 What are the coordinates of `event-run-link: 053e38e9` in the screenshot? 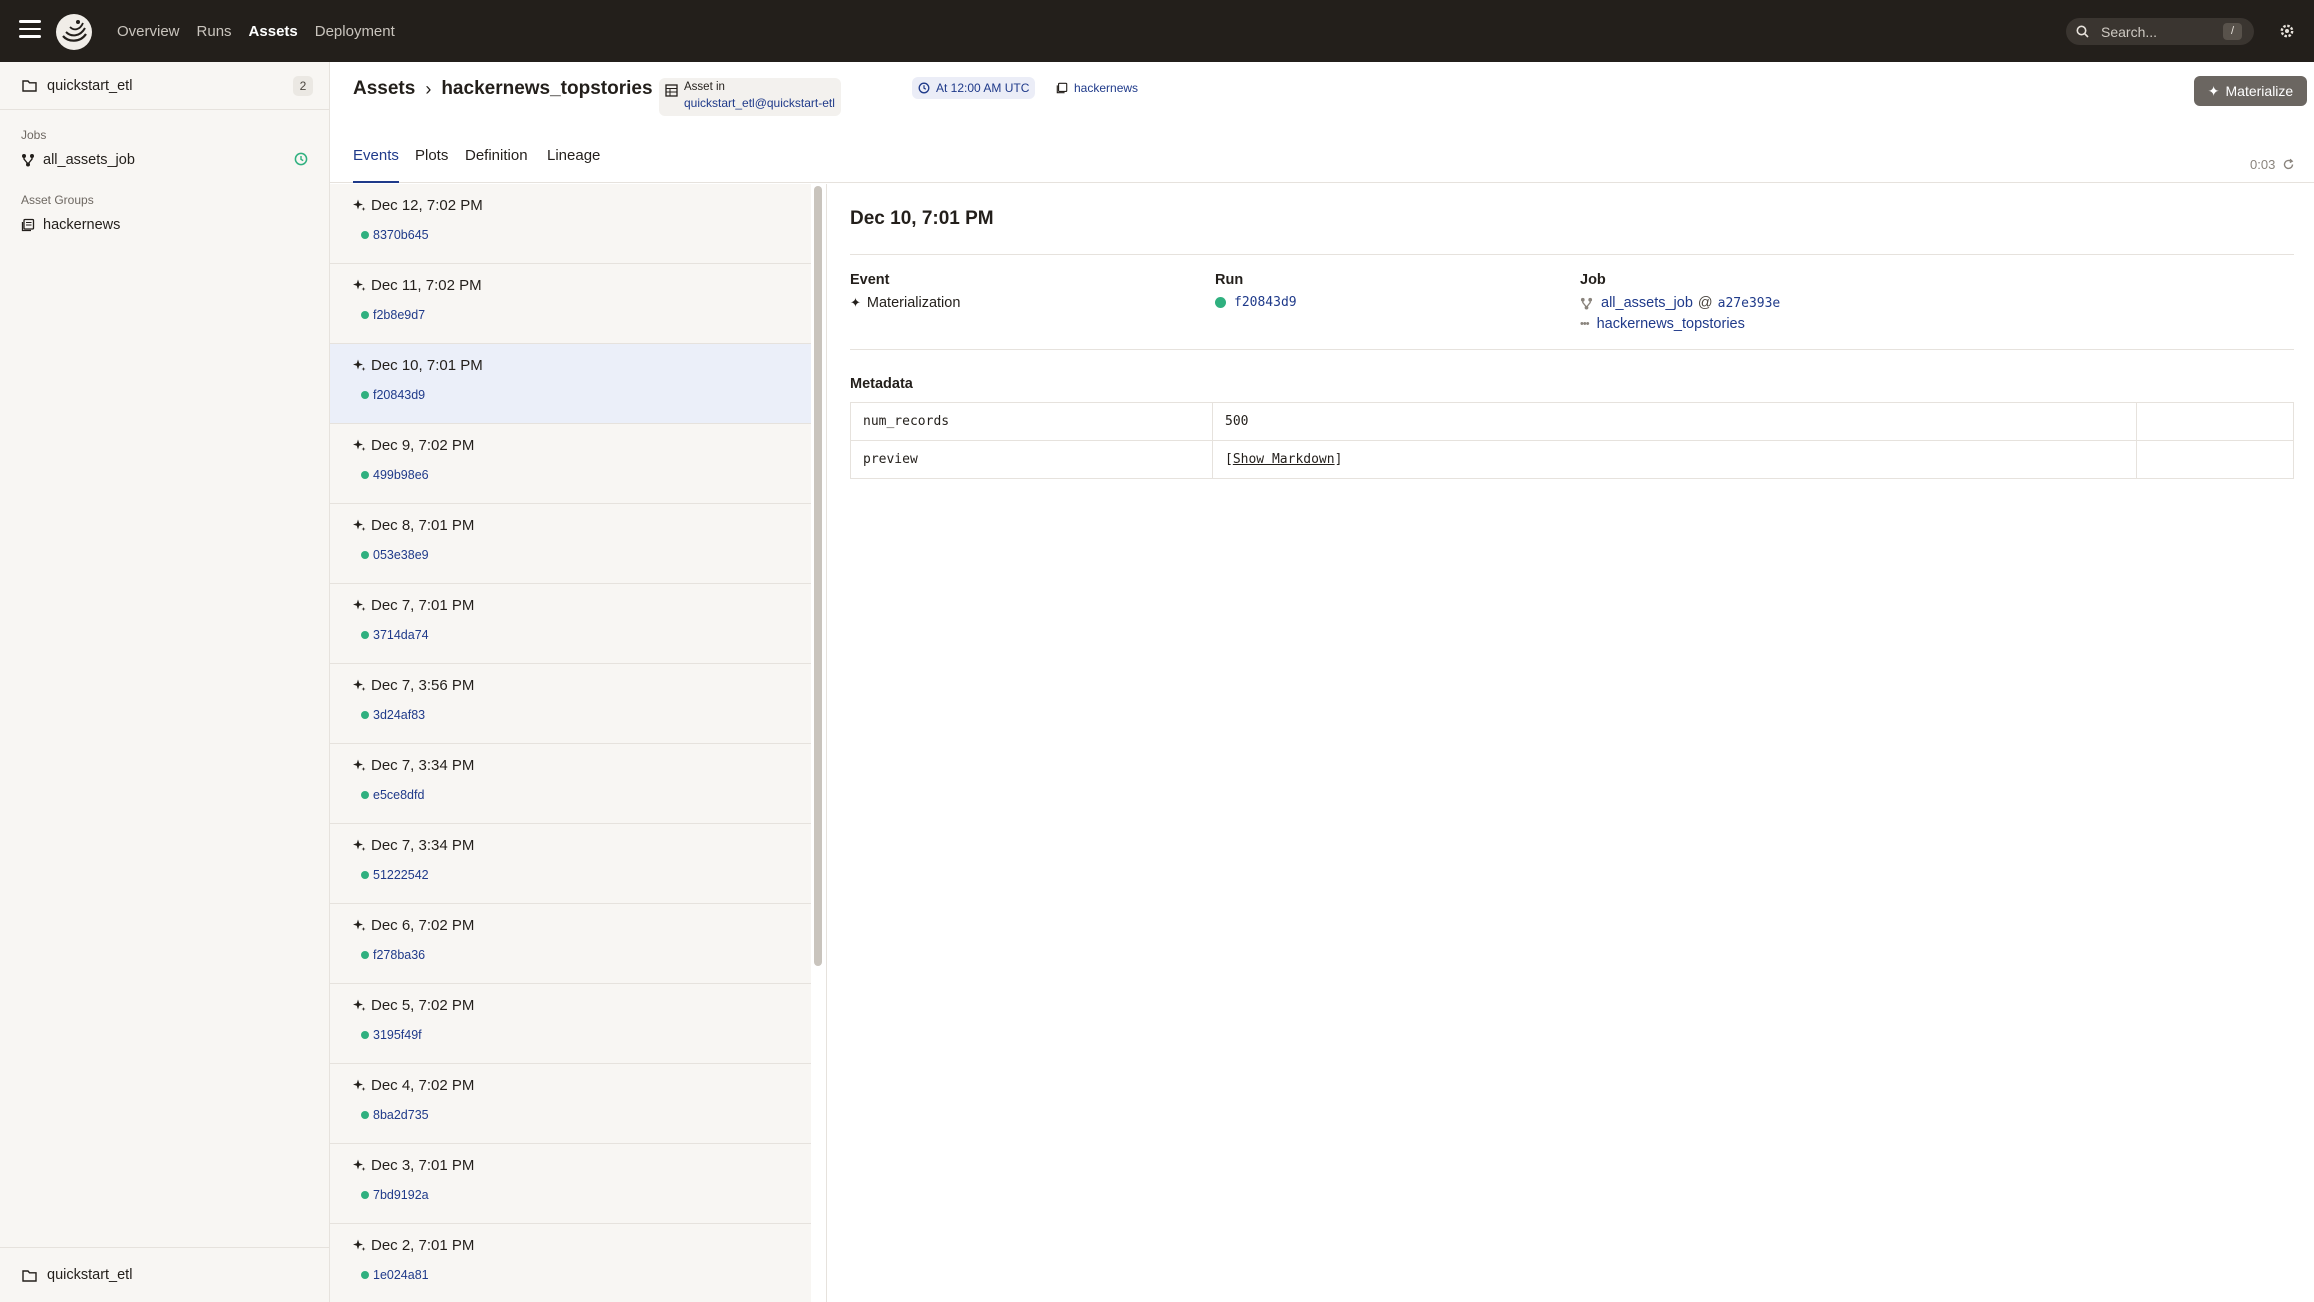 It's located at (395, 555).